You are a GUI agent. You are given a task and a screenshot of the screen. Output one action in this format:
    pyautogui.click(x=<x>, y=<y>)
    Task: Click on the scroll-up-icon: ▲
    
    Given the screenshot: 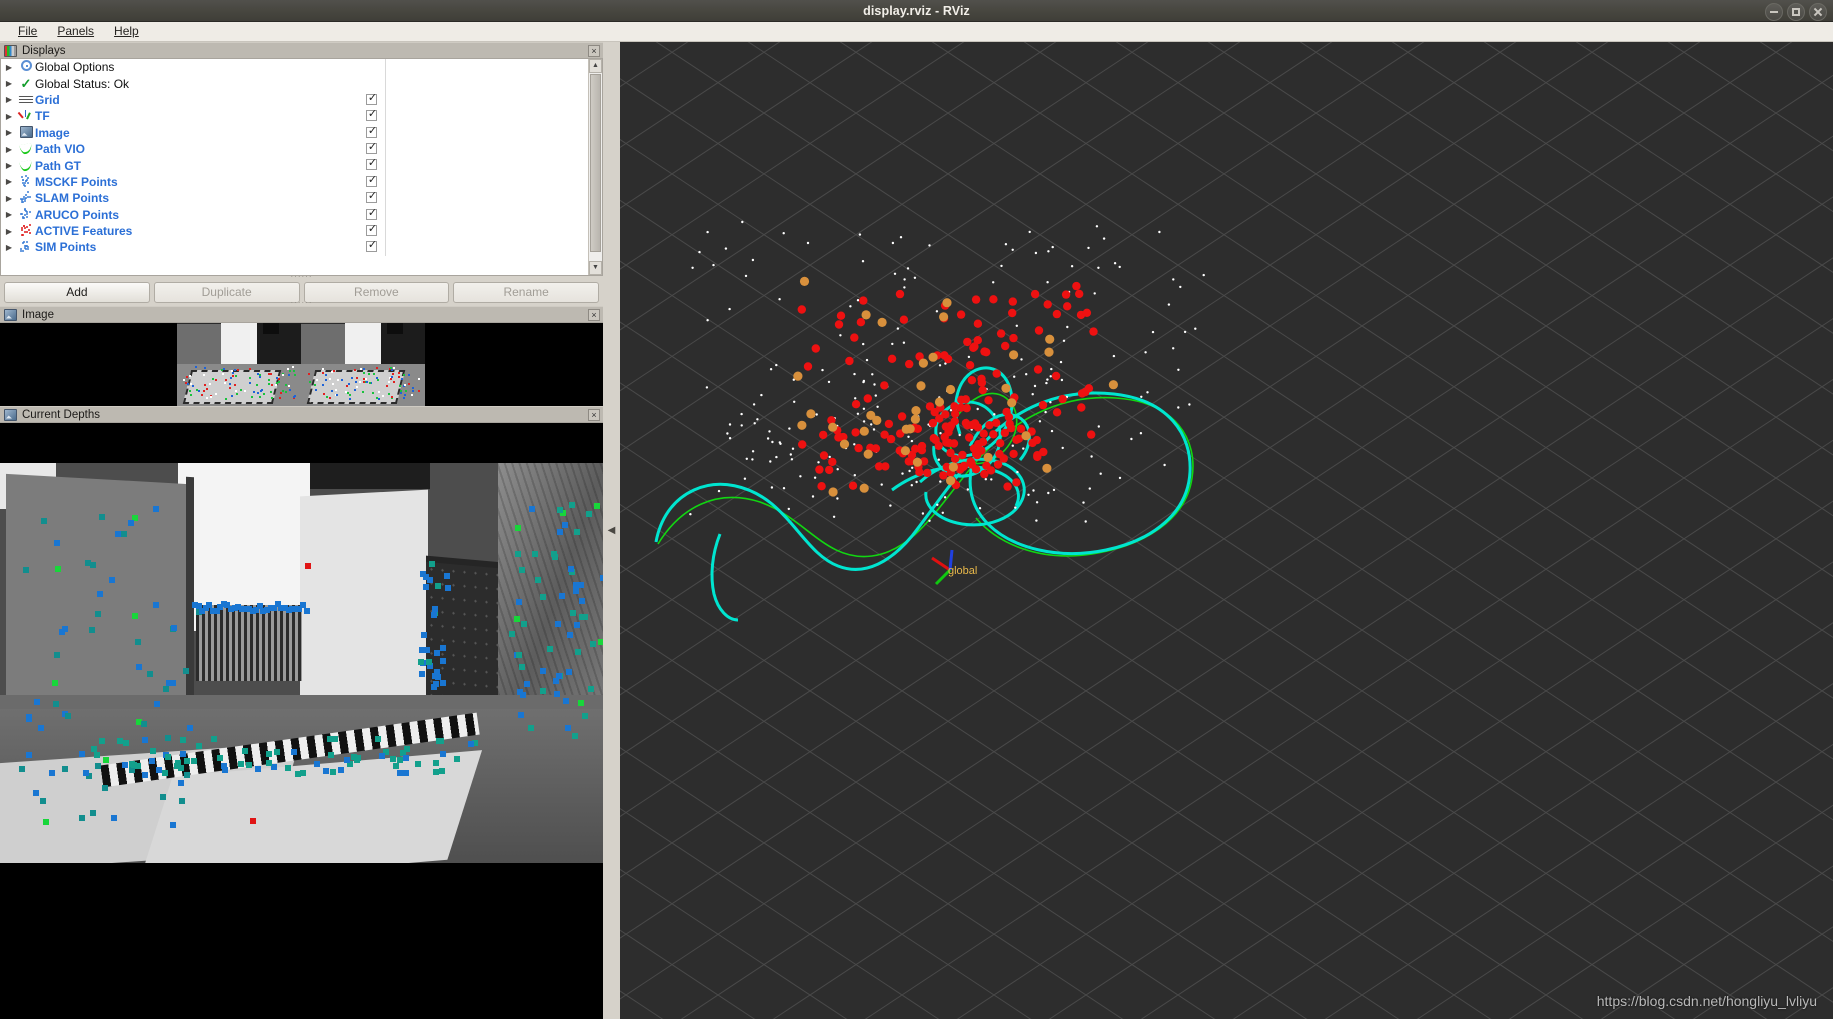 What is the action you would take?
    pyautogui.click(x=595, y=66)
    